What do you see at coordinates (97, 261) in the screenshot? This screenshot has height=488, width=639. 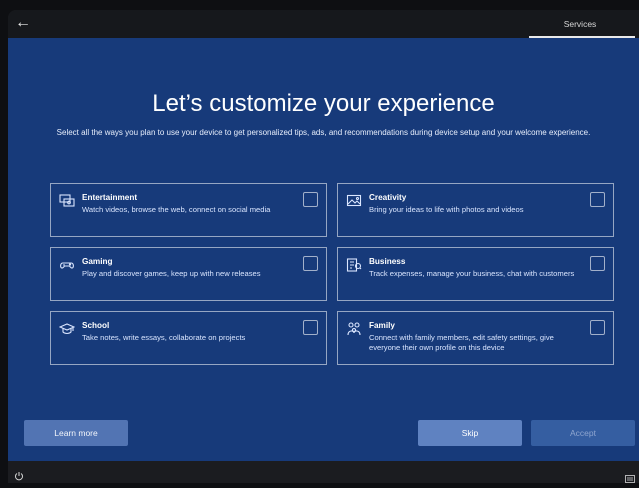 I see `option-name: Gaming` at bounding box center [97, 261].